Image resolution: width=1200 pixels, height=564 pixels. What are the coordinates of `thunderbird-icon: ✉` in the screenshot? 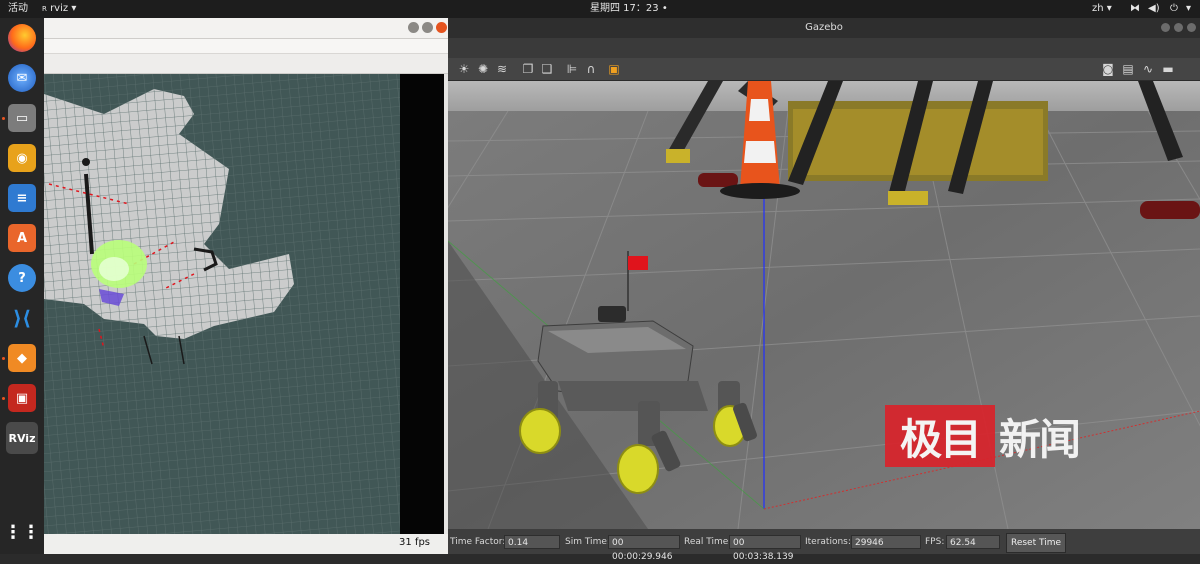 It's located at (22, 78).